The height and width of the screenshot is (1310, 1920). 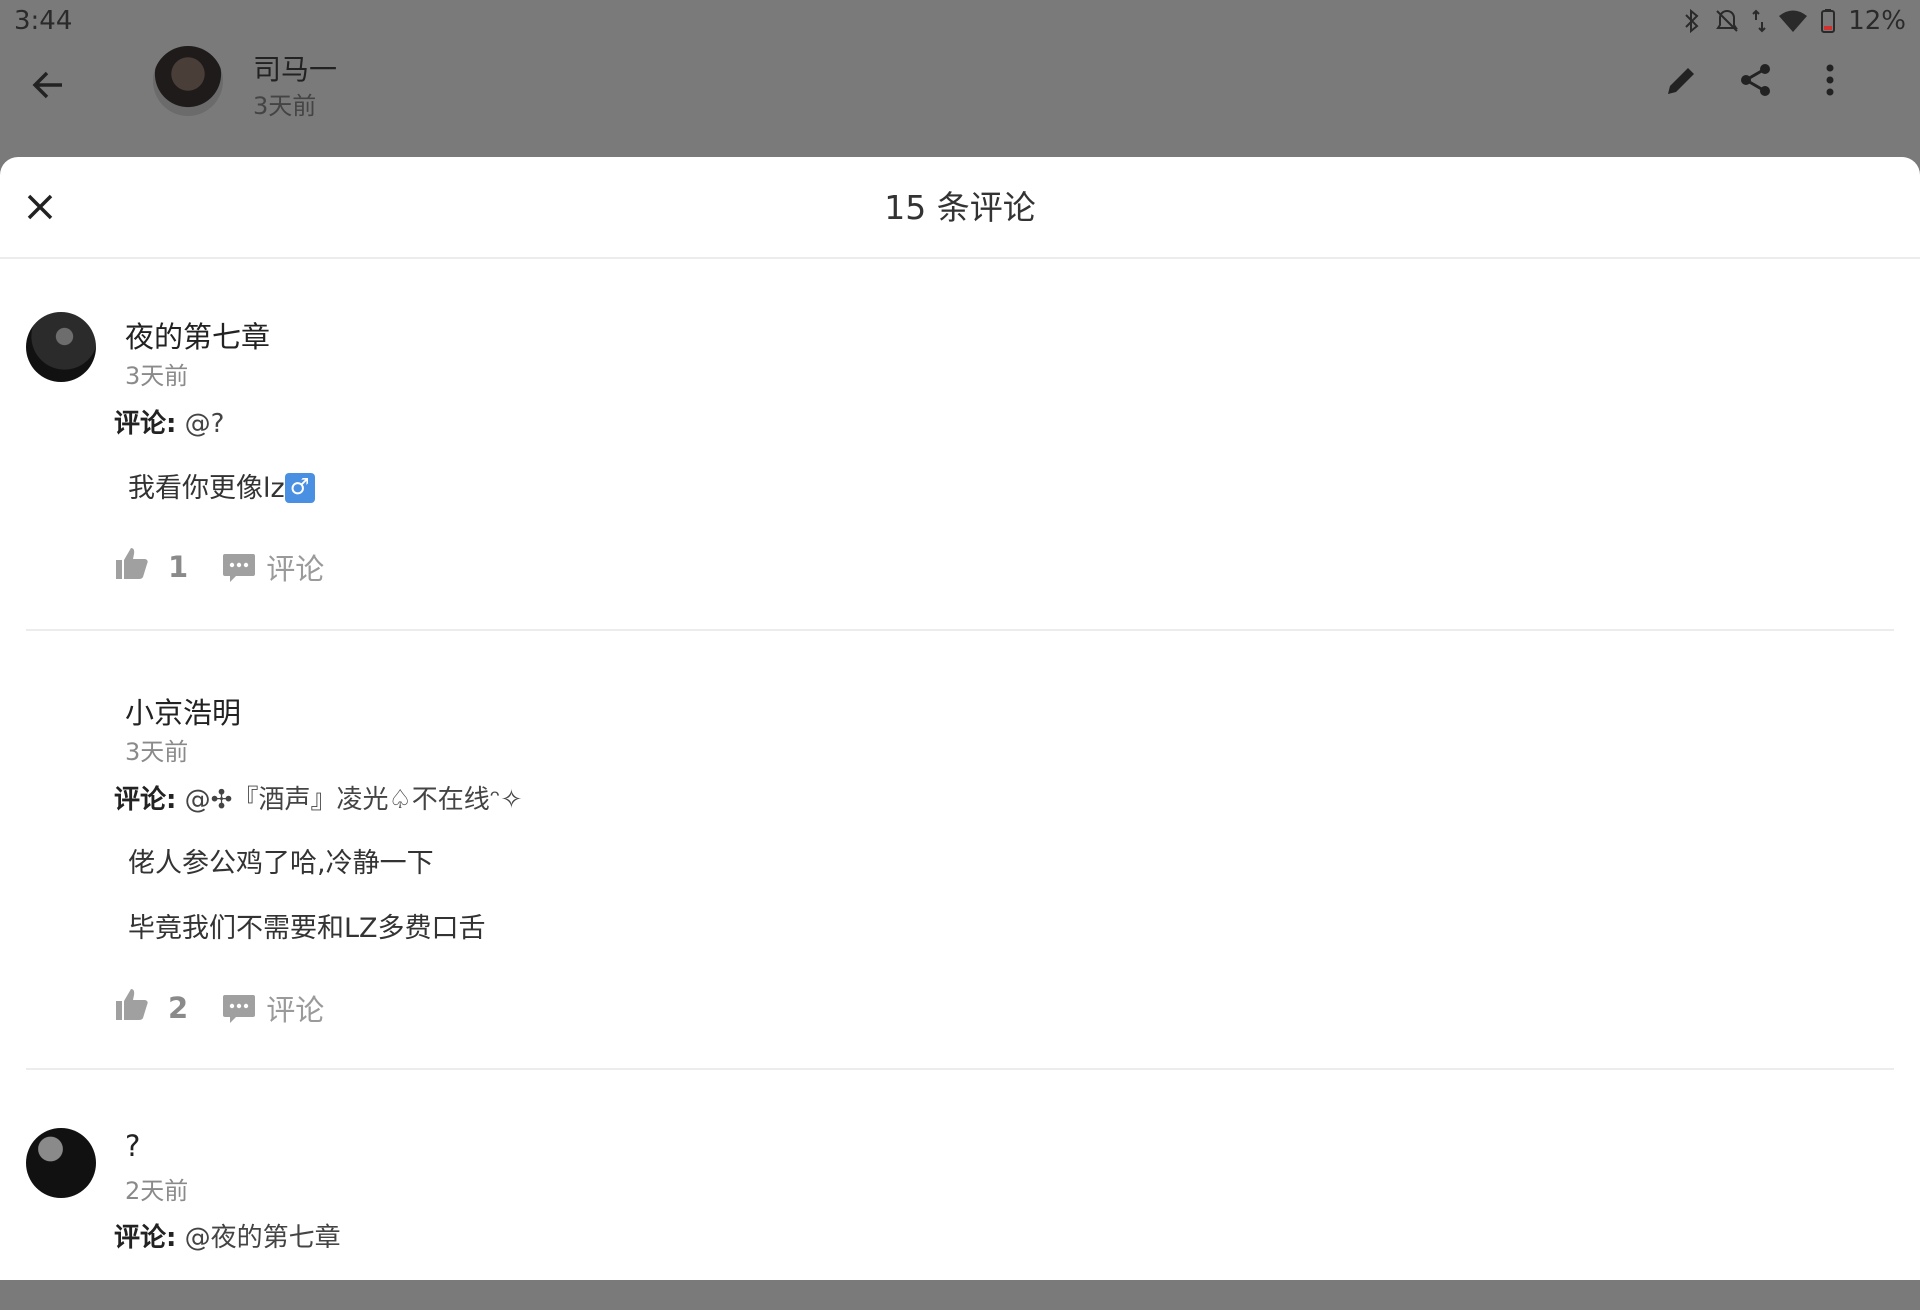 I want to click on edit-button, so click(x=1682, y=80).